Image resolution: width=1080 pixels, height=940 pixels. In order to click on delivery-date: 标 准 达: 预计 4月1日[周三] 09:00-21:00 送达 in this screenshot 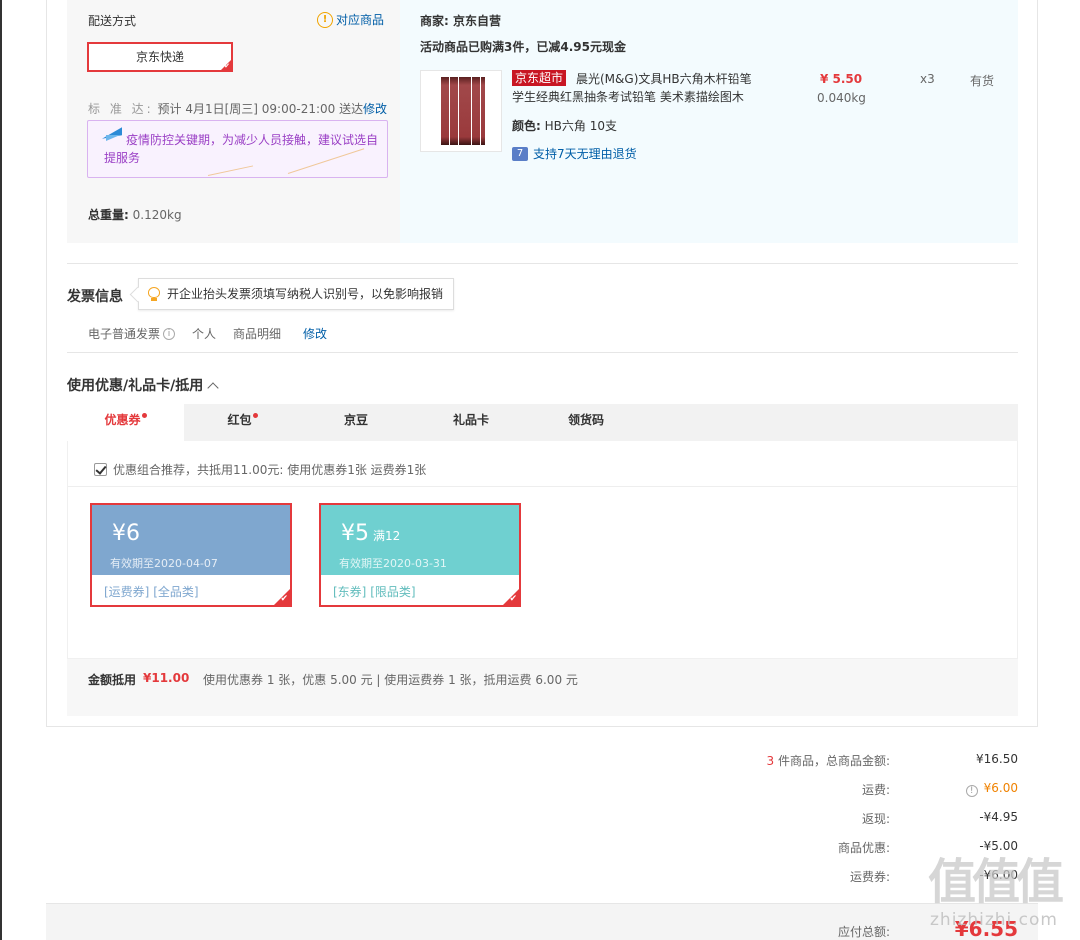, I will do `click(225, 108)`.